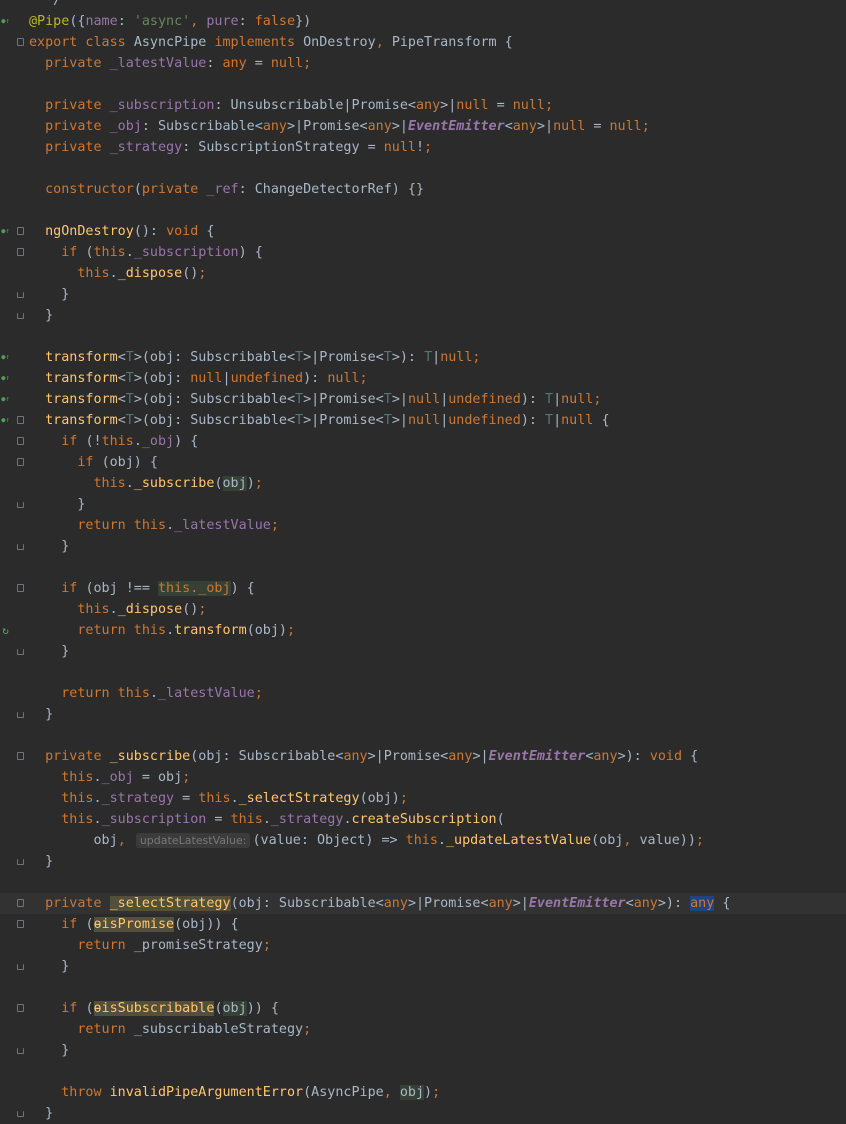  What do you see at coordinates (423, 483) in the screenshot?
I see `code-line: this._subscribe(obj);` at bounding box center [423, 483].